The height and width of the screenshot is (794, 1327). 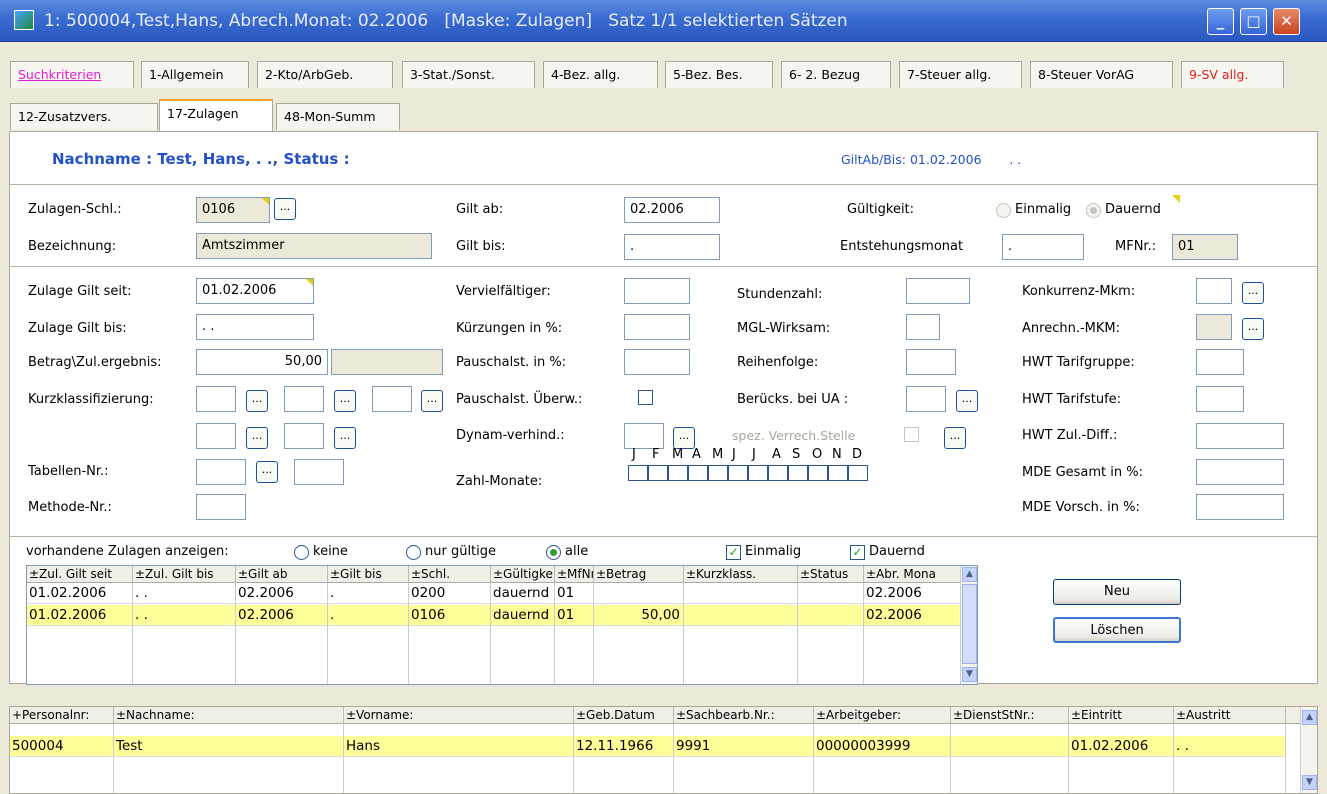 I want to click on pauschalst-ueberw-checkbox, so click(x=645, y=397).